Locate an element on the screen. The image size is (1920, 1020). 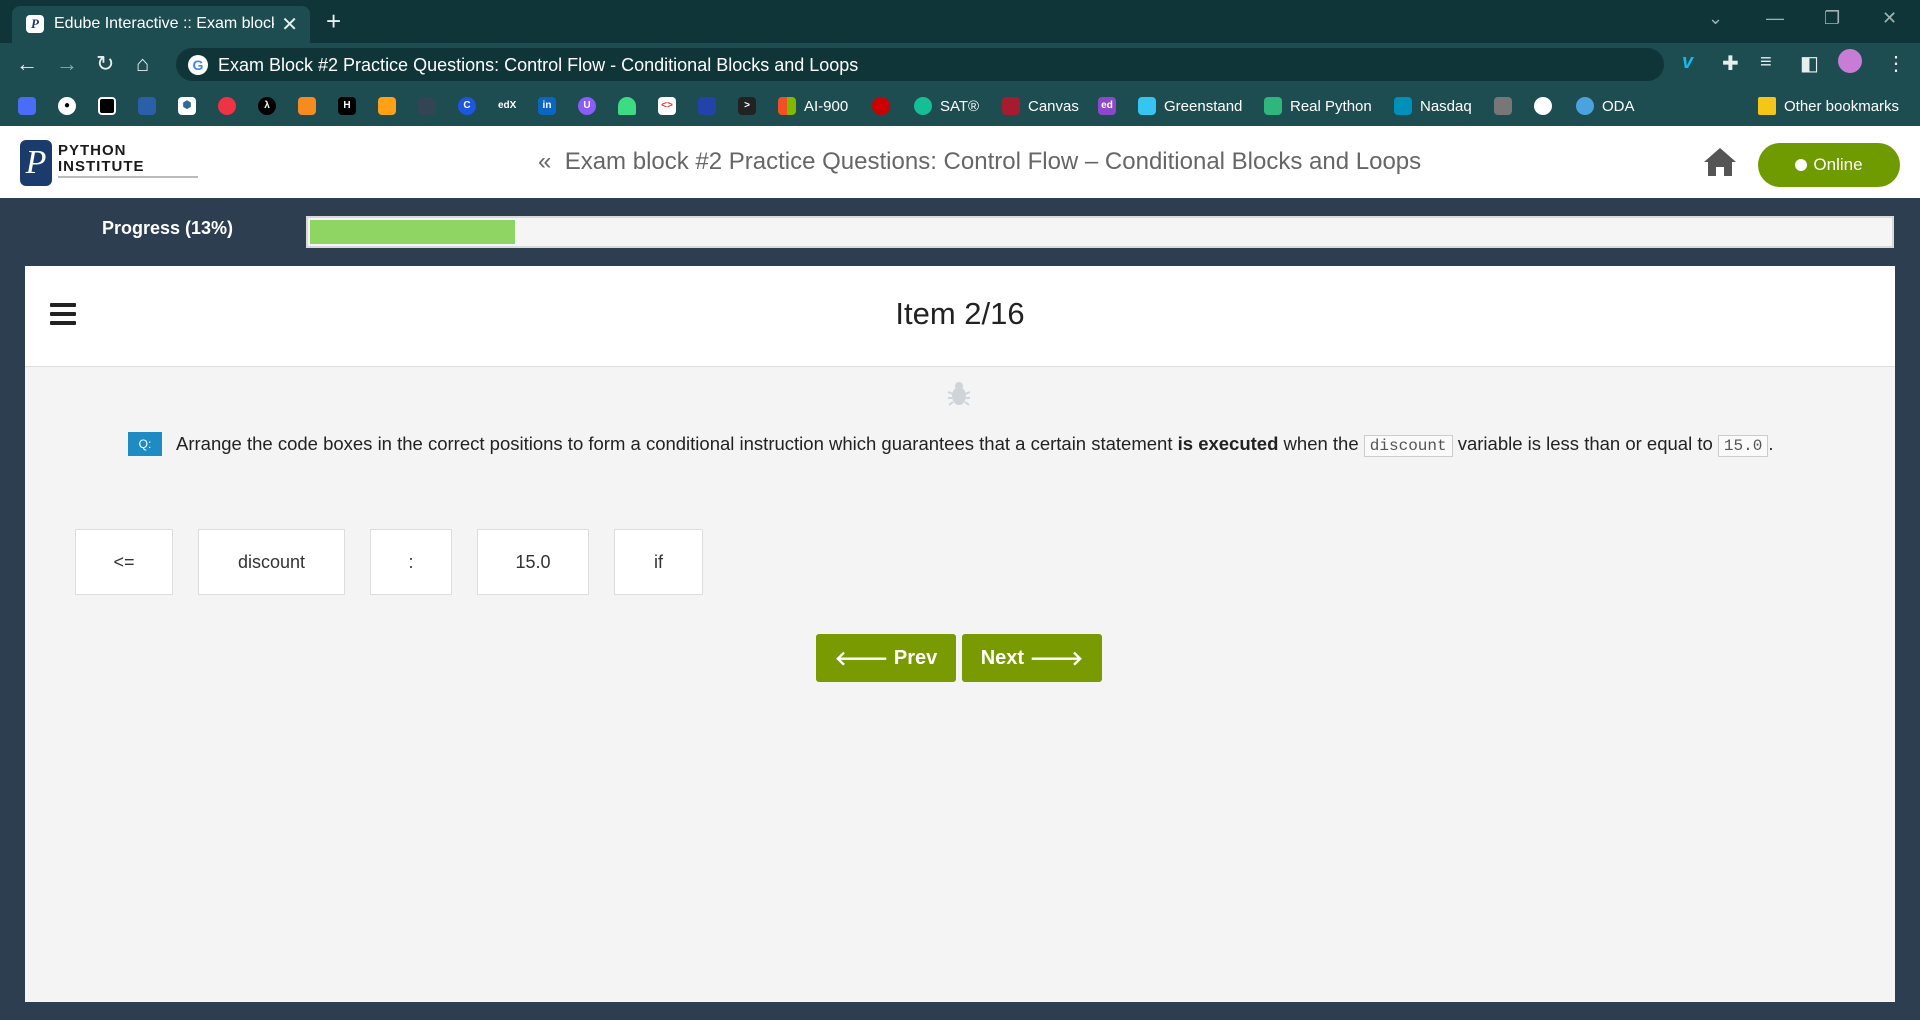
hackerrank-icon: H is located at coordinates (347, 106).